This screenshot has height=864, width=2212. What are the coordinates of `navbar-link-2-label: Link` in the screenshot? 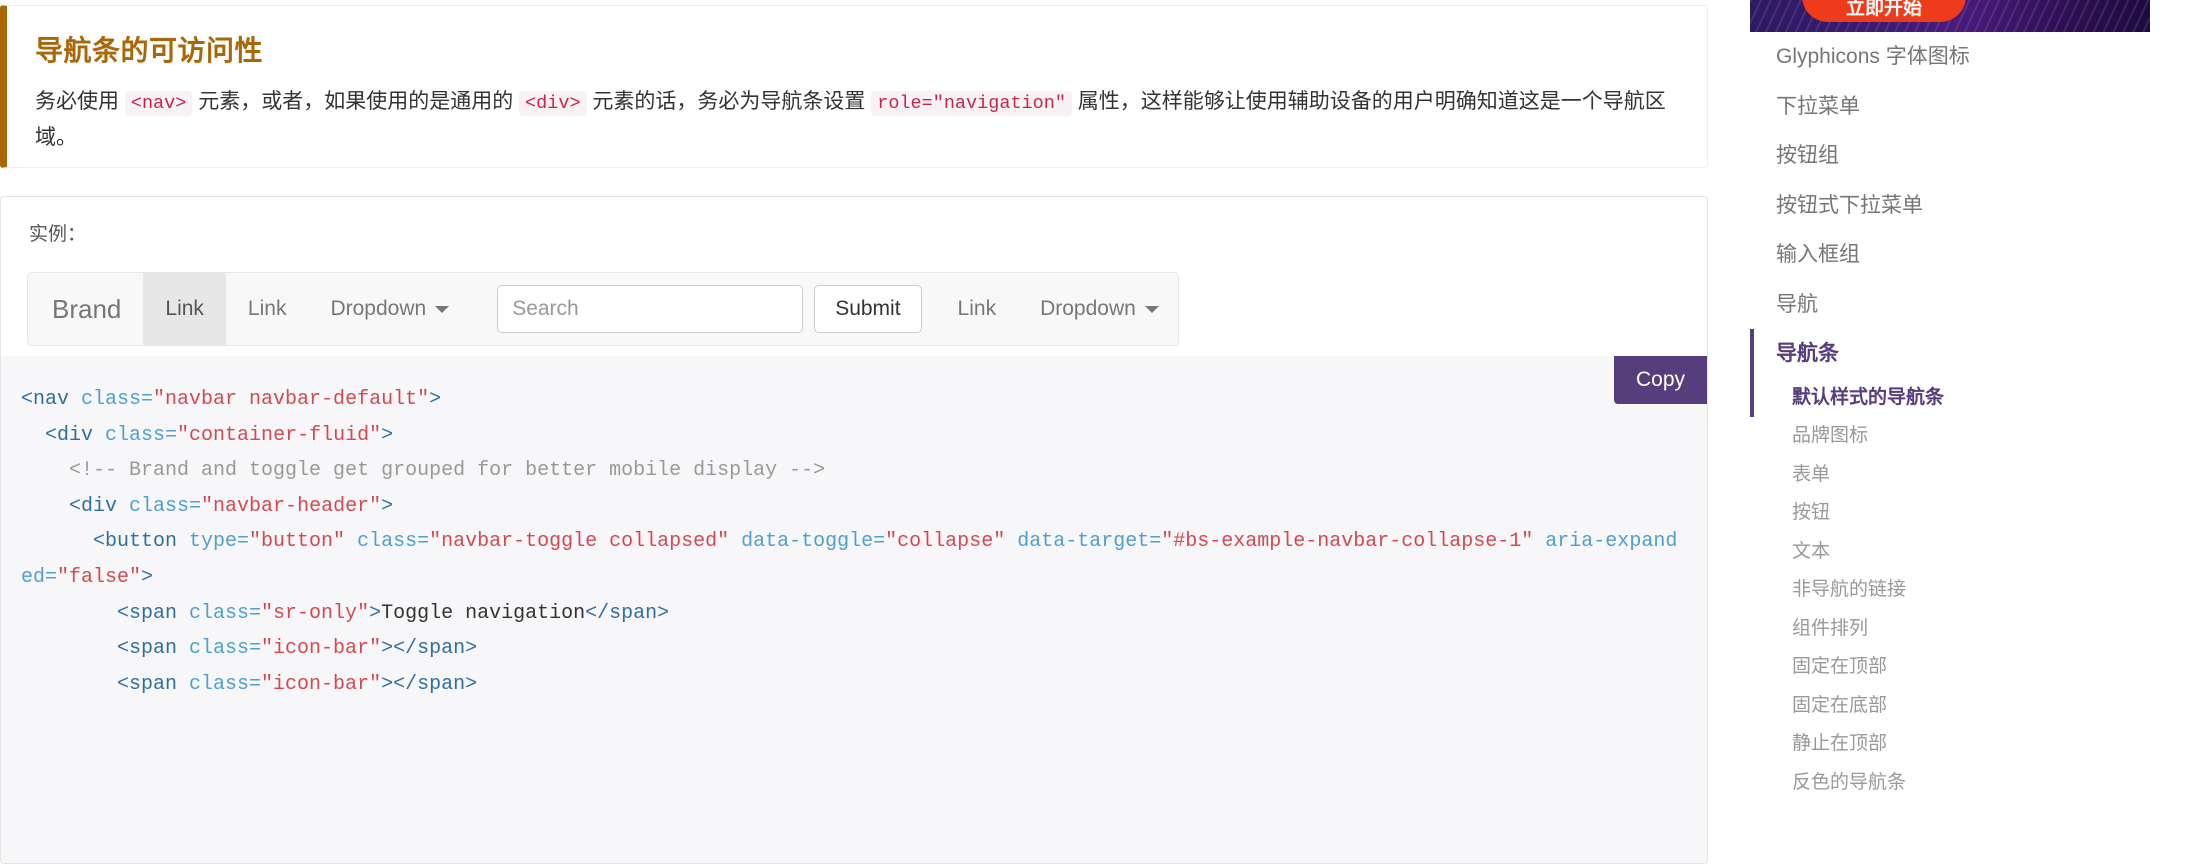 It's located at (267, 308).